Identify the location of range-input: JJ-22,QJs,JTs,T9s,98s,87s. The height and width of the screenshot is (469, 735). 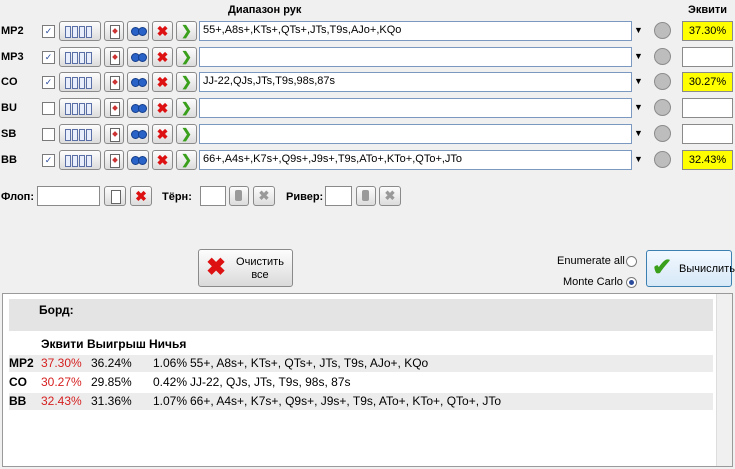
(415, 82).